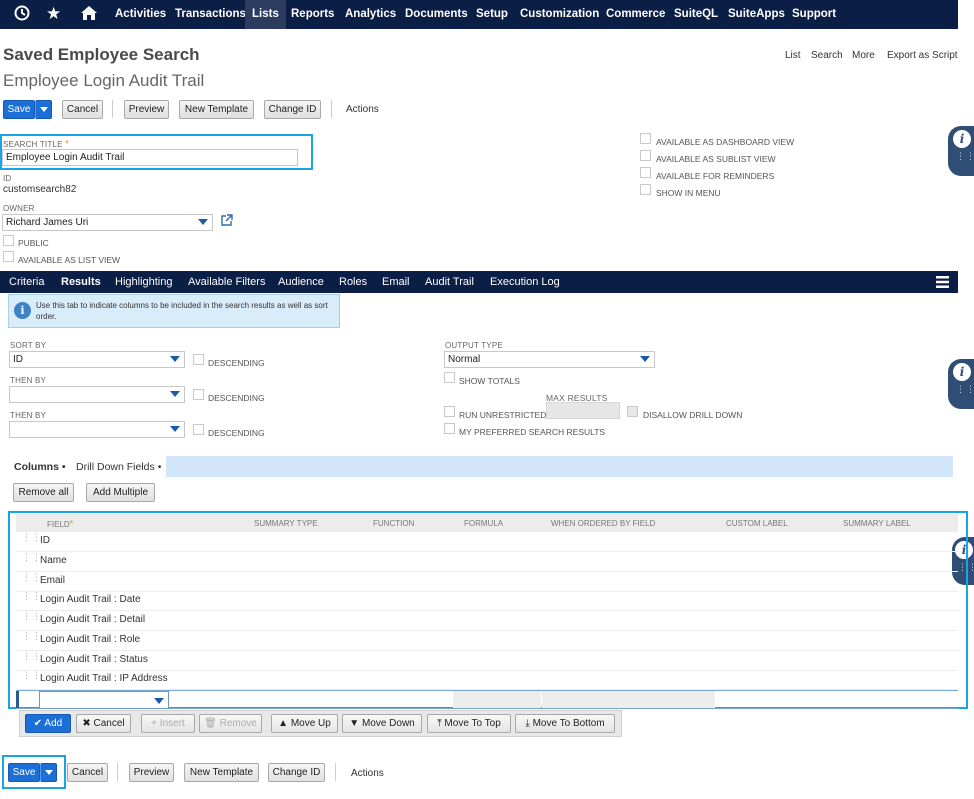 This screenshot has height=799, width=974. I want to click on export-as-script-link: Export as Script, so click(922, 55).